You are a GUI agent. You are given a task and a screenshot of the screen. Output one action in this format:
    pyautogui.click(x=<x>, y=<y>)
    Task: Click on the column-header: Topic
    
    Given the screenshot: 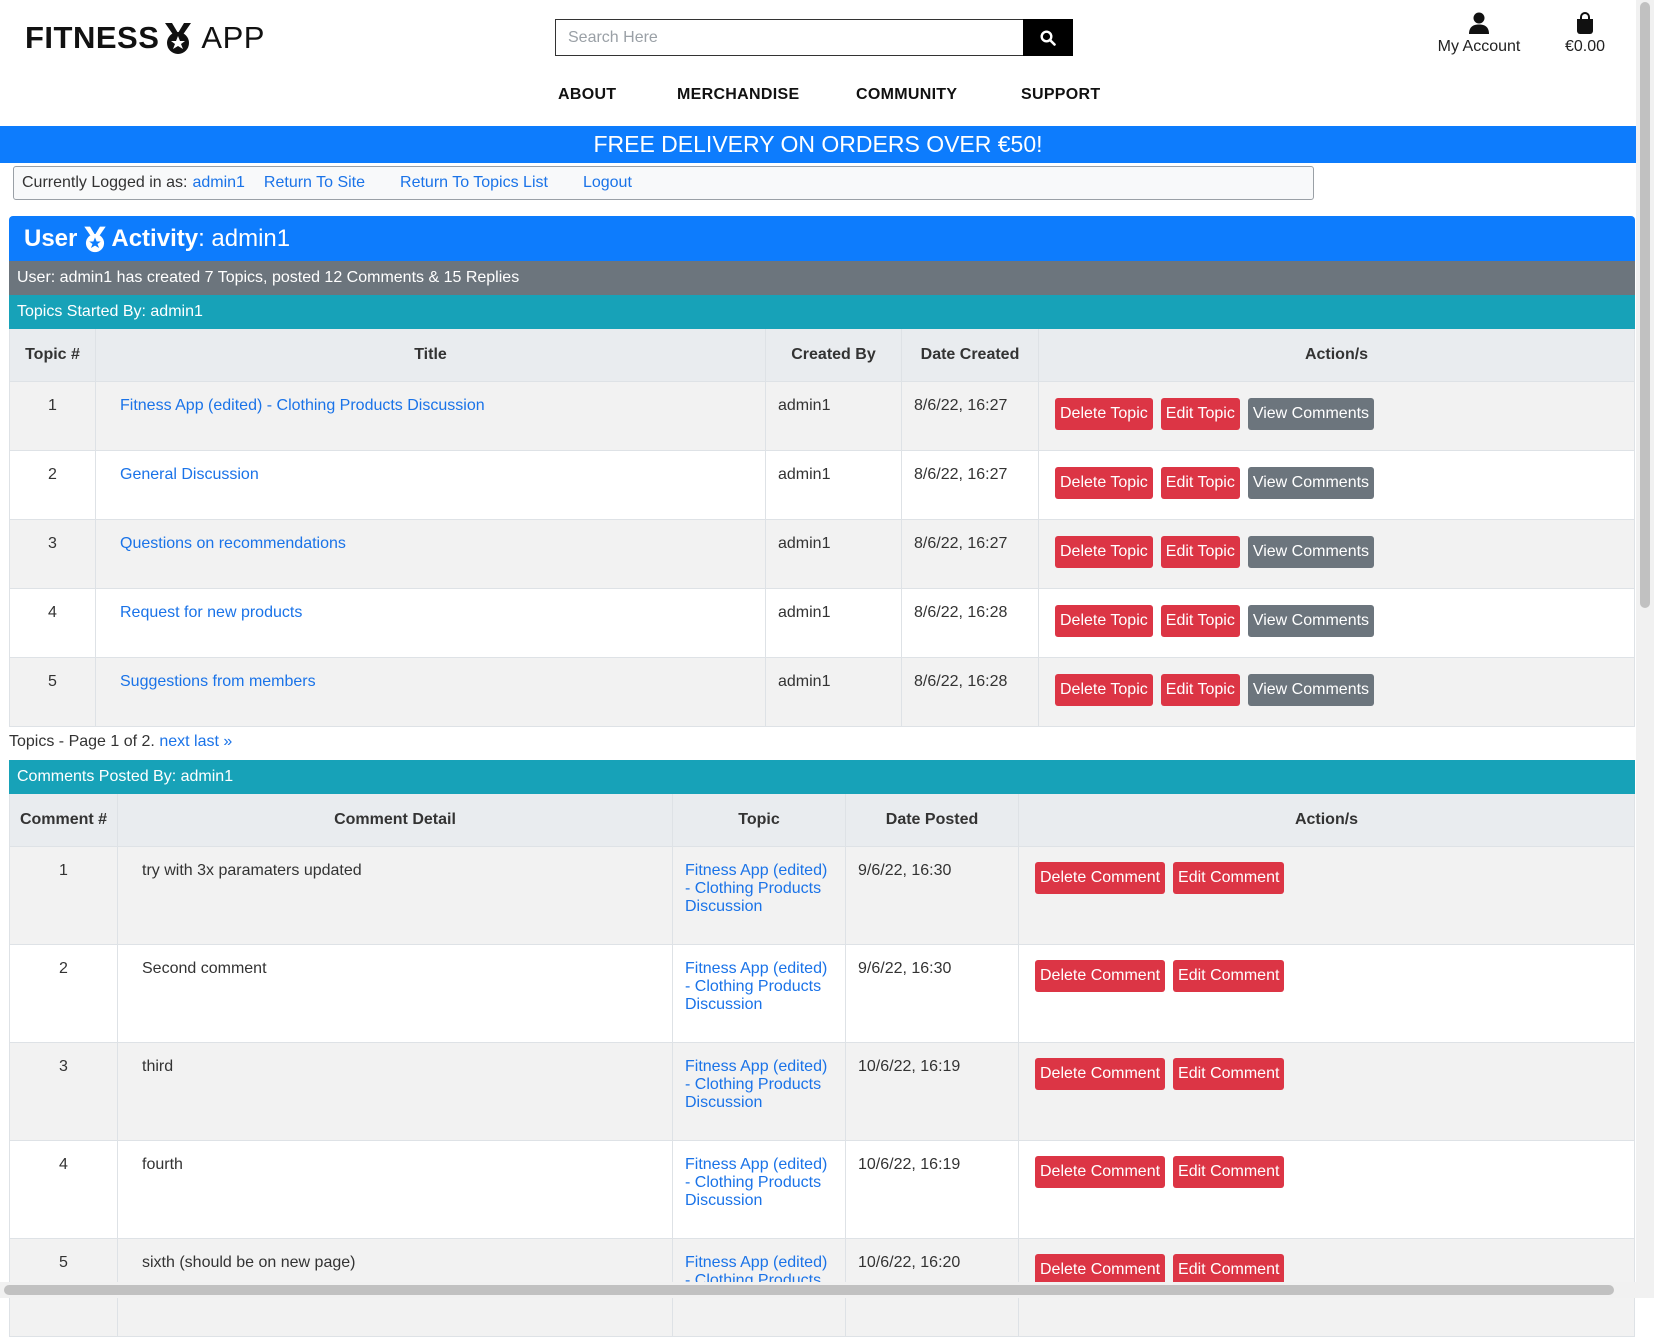 What is the action you would take?
    pyautogui.click(x=759, y=820)
    